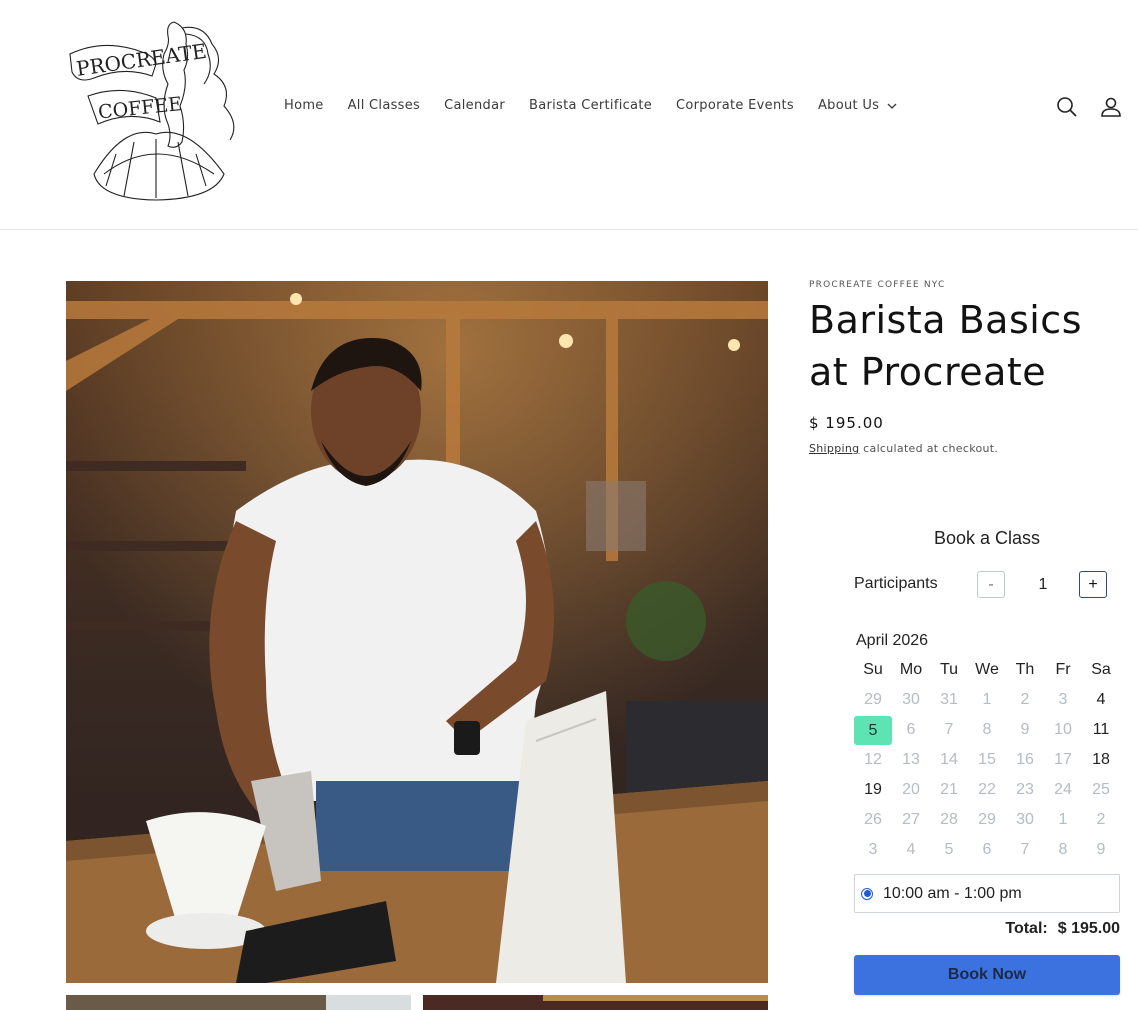  What do you see at coordinates (1026, 928) in the screenshot?
I see `total-label: Total:` at bounding box center [1026, 928].